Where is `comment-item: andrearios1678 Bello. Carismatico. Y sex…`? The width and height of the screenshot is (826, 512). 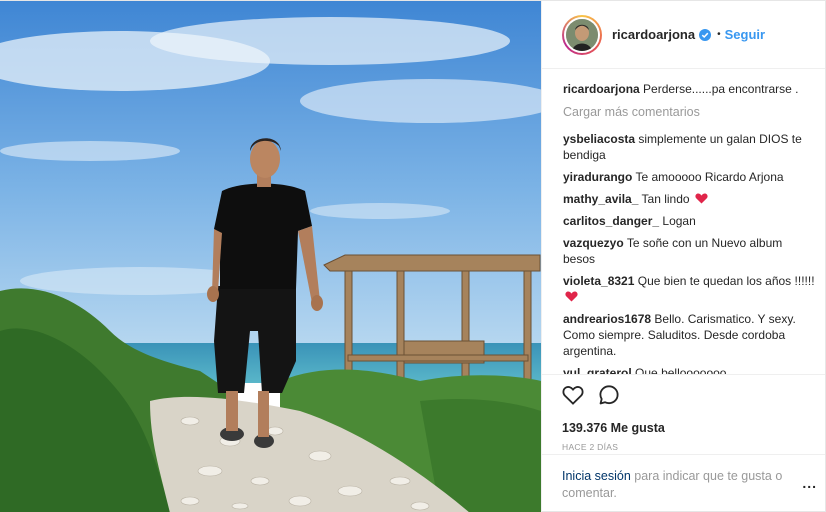
comment-item: andrearios1678 Bello. Carismatico. Y sex… is located at coordinates (689, 335).